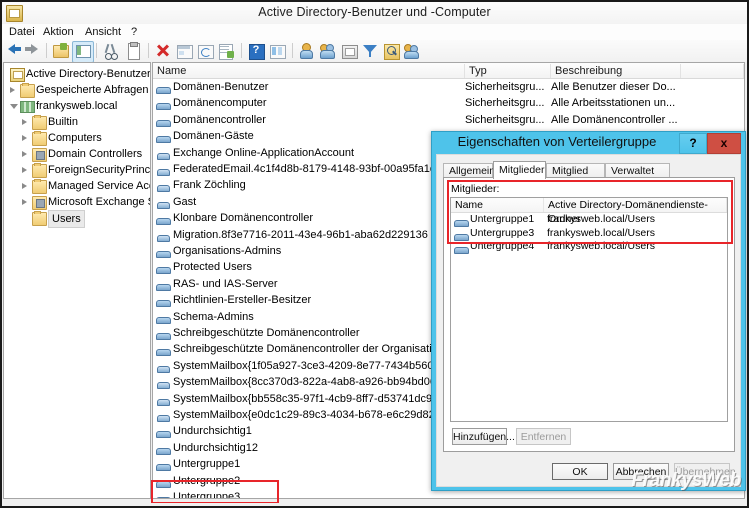 The image size is (749, 508). What do you see at coordinates (391, 51) in the screenshot?
I see `find-icon` at bounding box center [391, 51].